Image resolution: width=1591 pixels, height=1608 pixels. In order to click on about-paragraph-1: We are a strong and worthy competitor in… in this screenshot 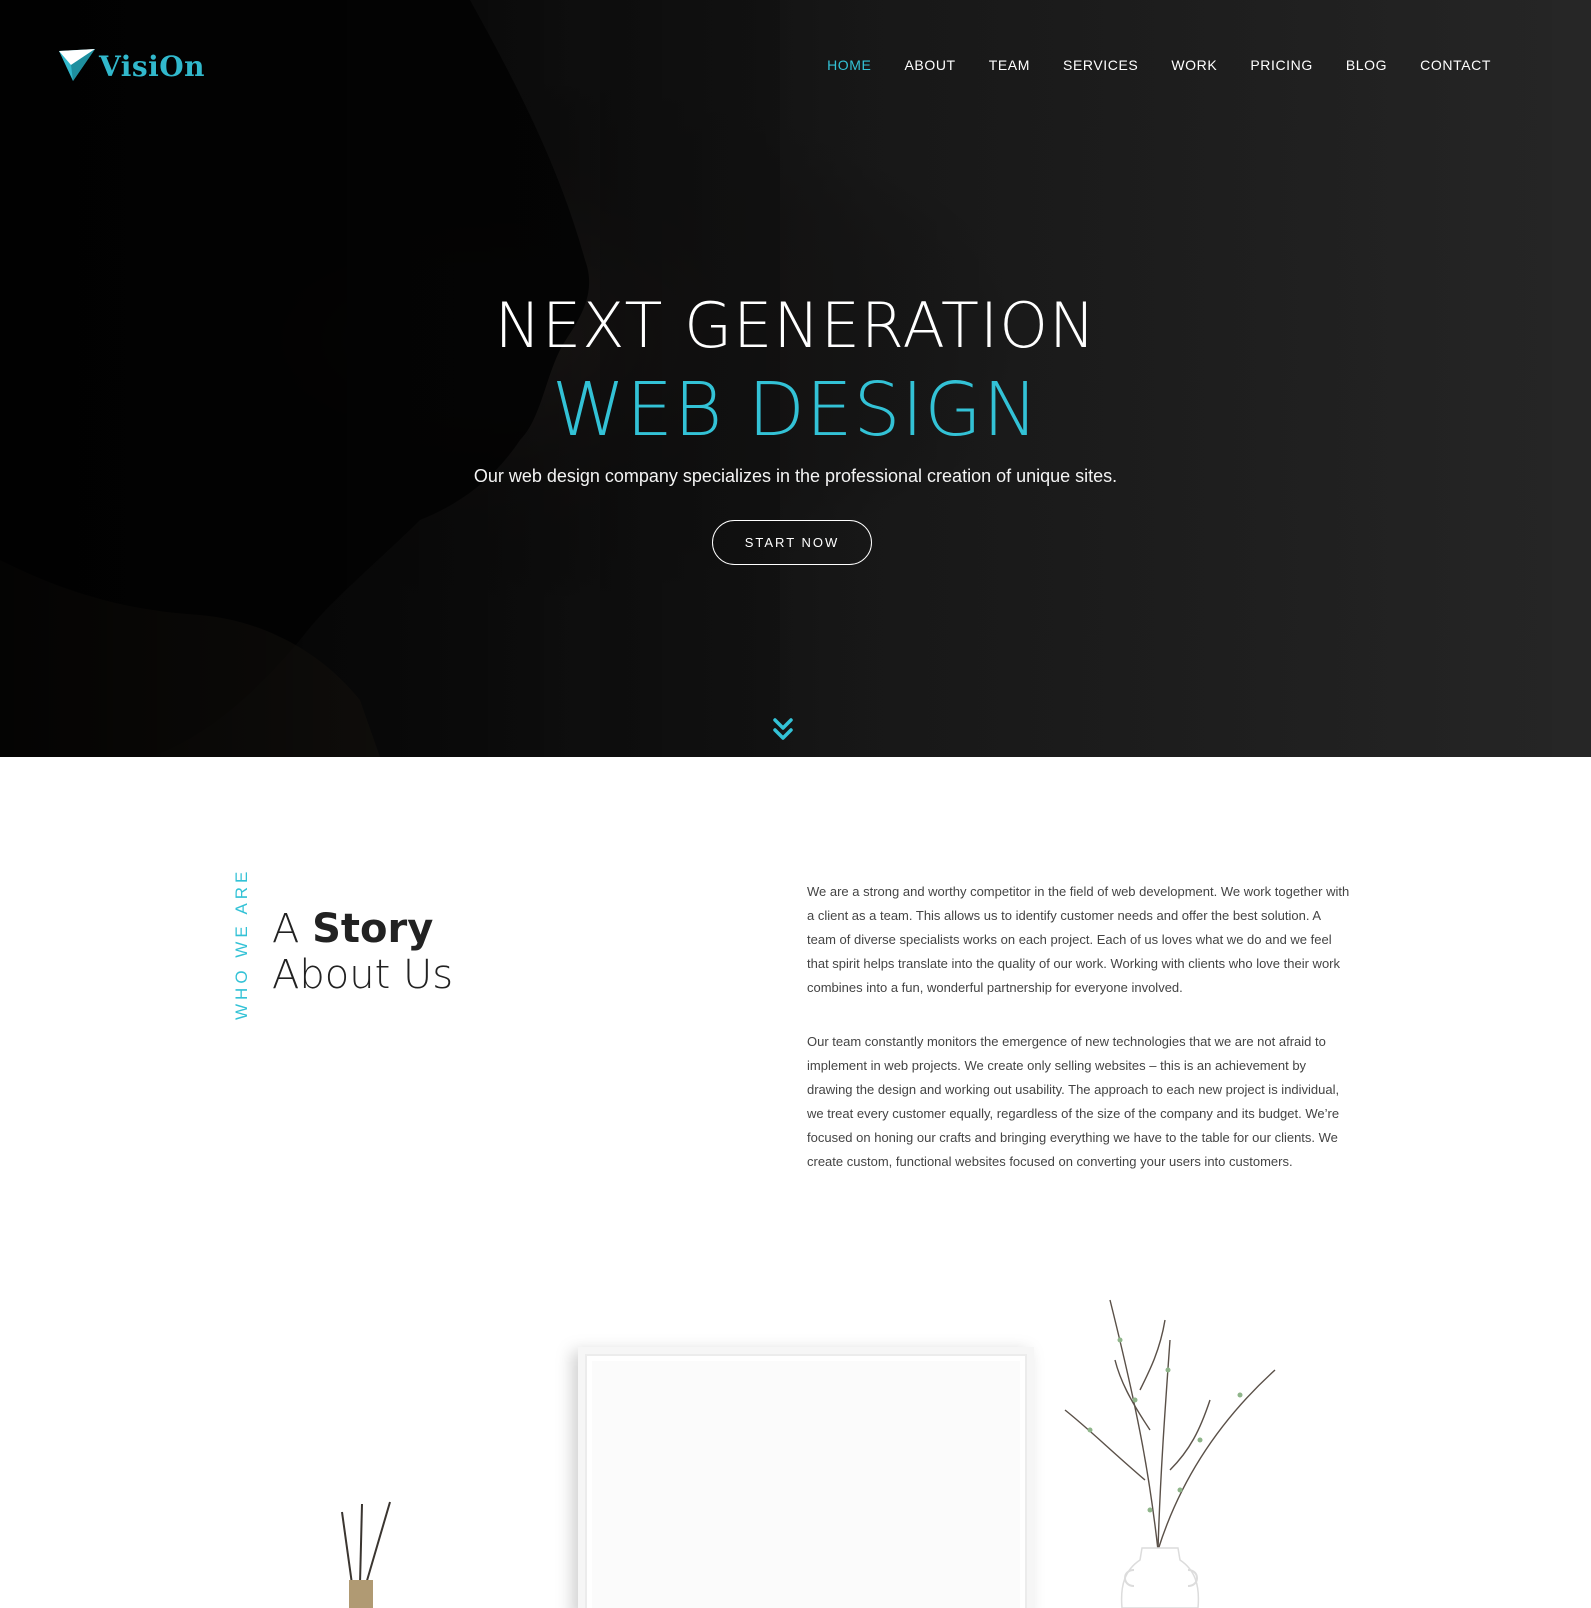, I will do `click(1078, 939)`.